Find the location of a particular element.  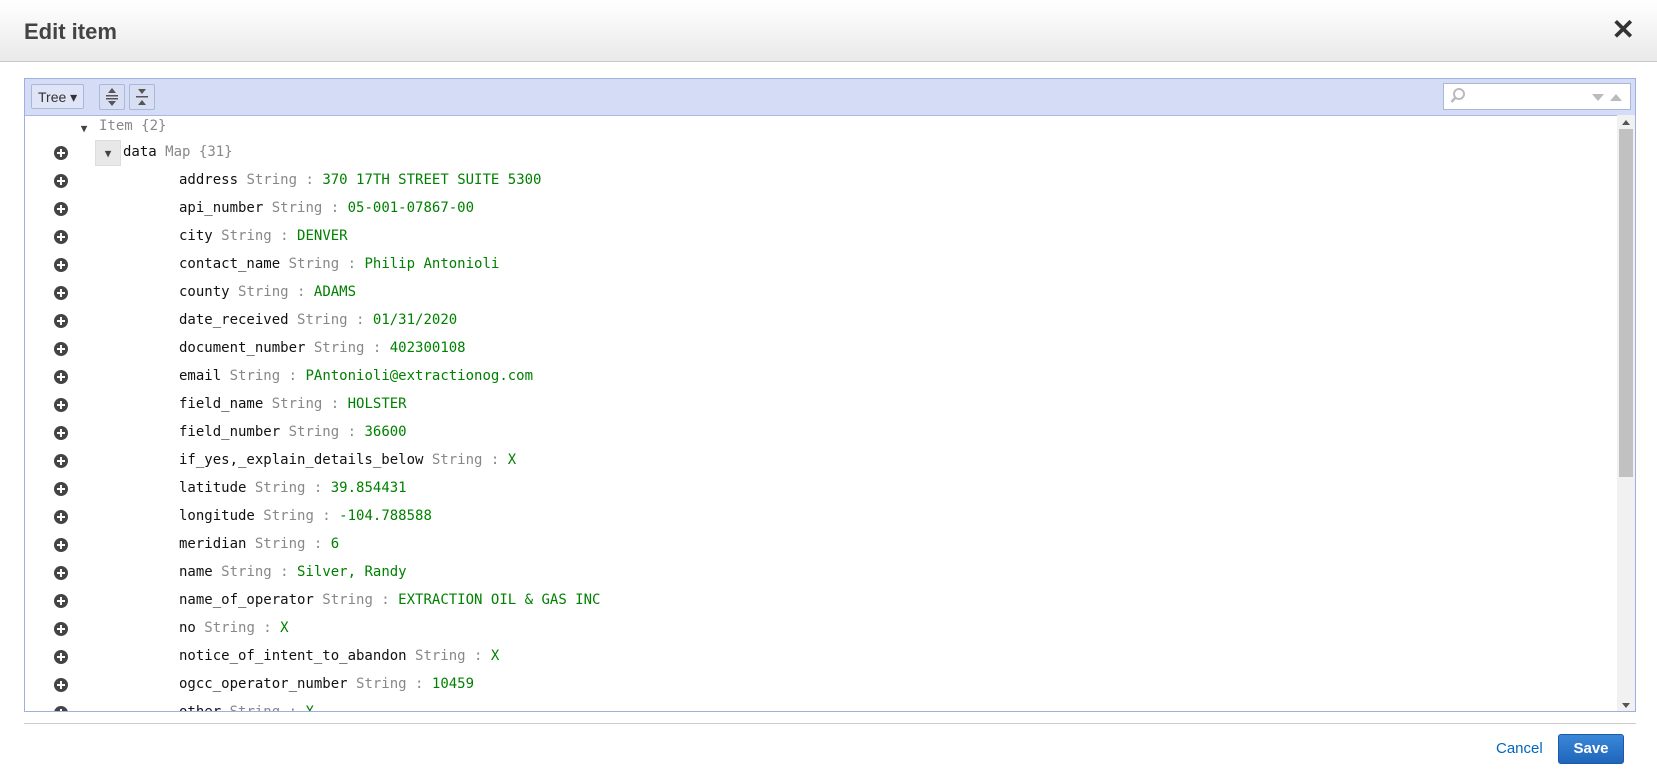

search-previous-icon is located at coordinates (1616, 97).